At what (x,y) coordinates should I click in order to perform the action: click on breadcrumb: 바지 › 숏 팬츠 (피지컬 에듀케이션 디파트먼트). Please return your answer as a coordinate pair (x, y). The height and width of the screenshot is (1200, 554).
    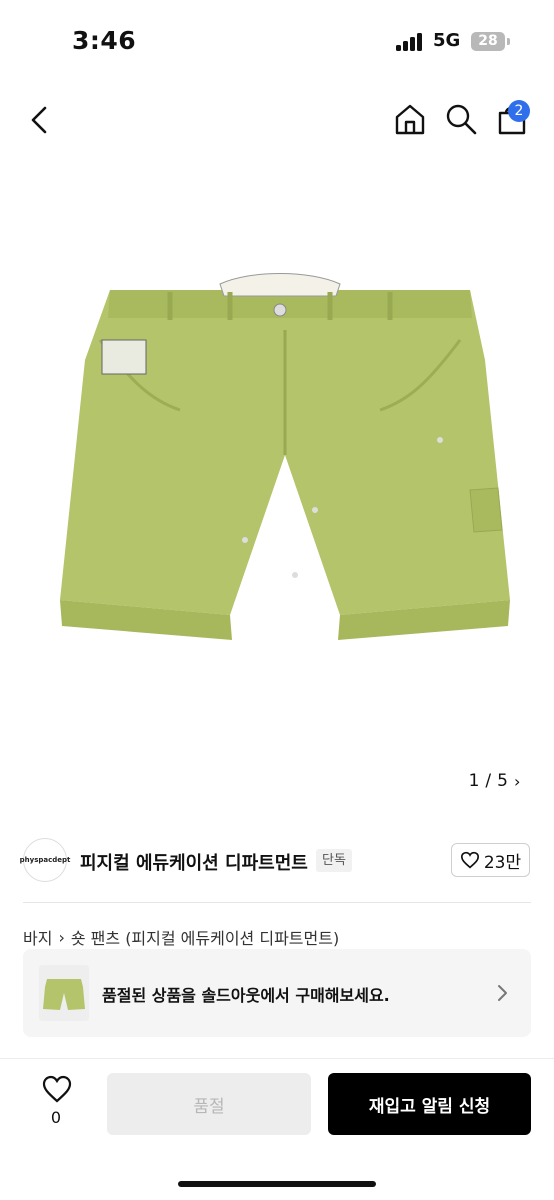
    Looking at the image, I should click on (181, 937).